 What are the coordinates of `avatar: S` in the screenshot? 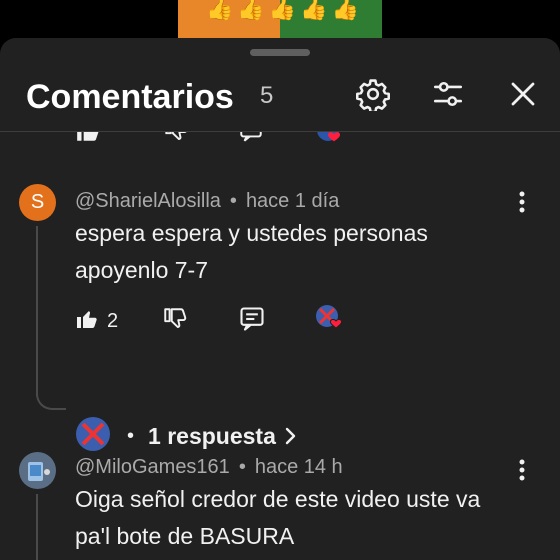 It's located at (37, 202).